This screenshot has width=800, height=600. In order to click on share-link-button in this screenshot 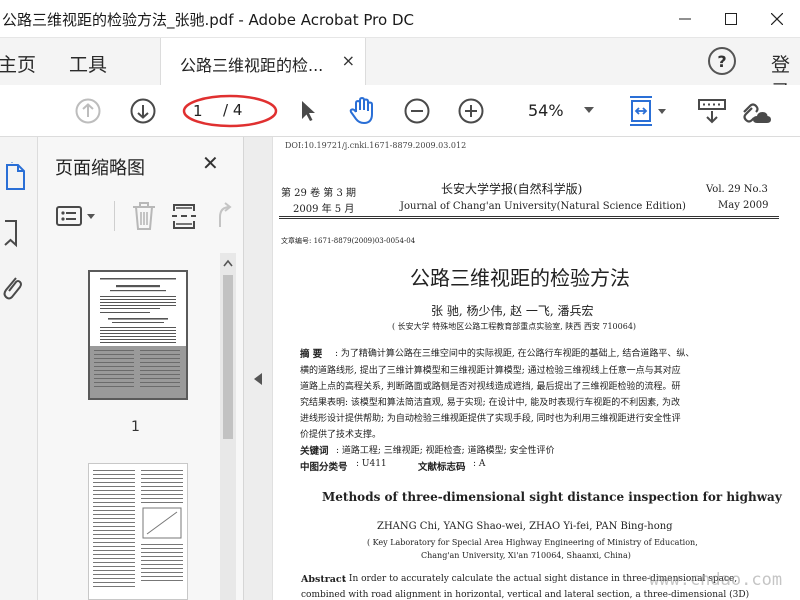, I will do `click(755, 111)`.